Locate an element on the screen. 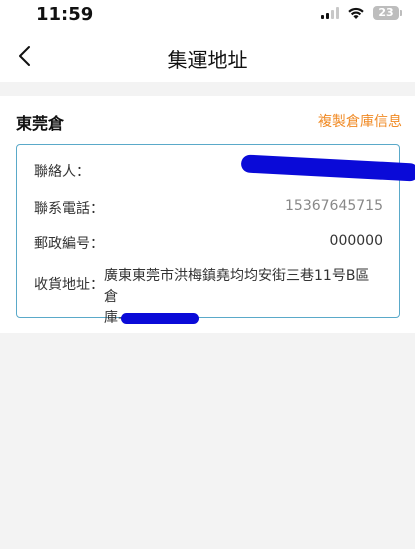  contact-label: 聯絡人： is located at coordinates (62, 172).